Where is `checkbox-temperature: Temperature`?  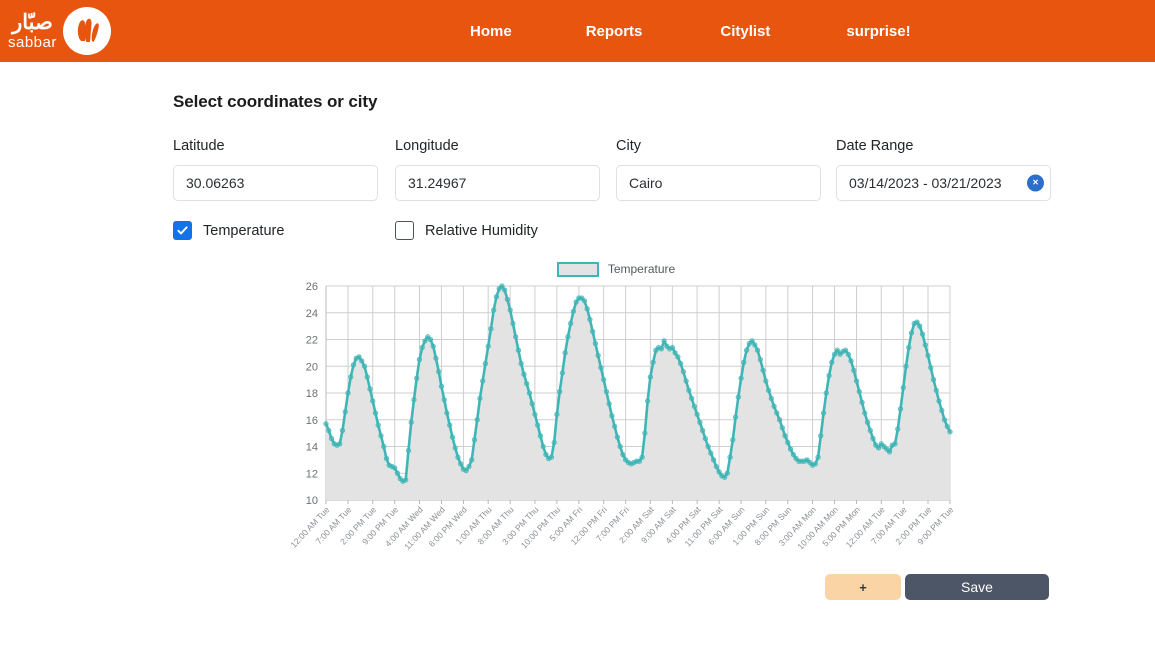 checkbox-temperature: Temperature is located at coordinates (284, 230).